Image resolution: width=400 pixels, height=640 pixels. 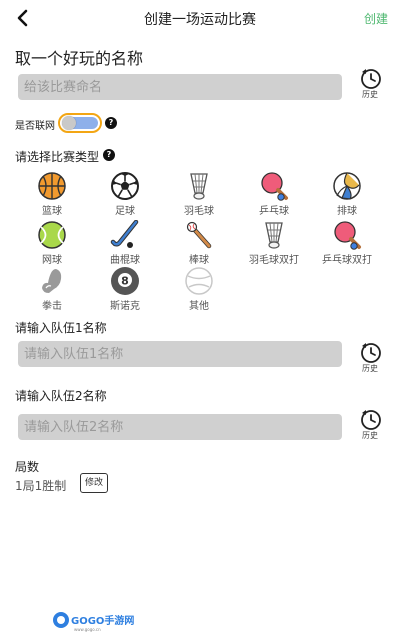 What do you see at coordinates (274, 211) in the screenshot?
I see `sport-label: 乒乓球` at bounding box center [274, 211].